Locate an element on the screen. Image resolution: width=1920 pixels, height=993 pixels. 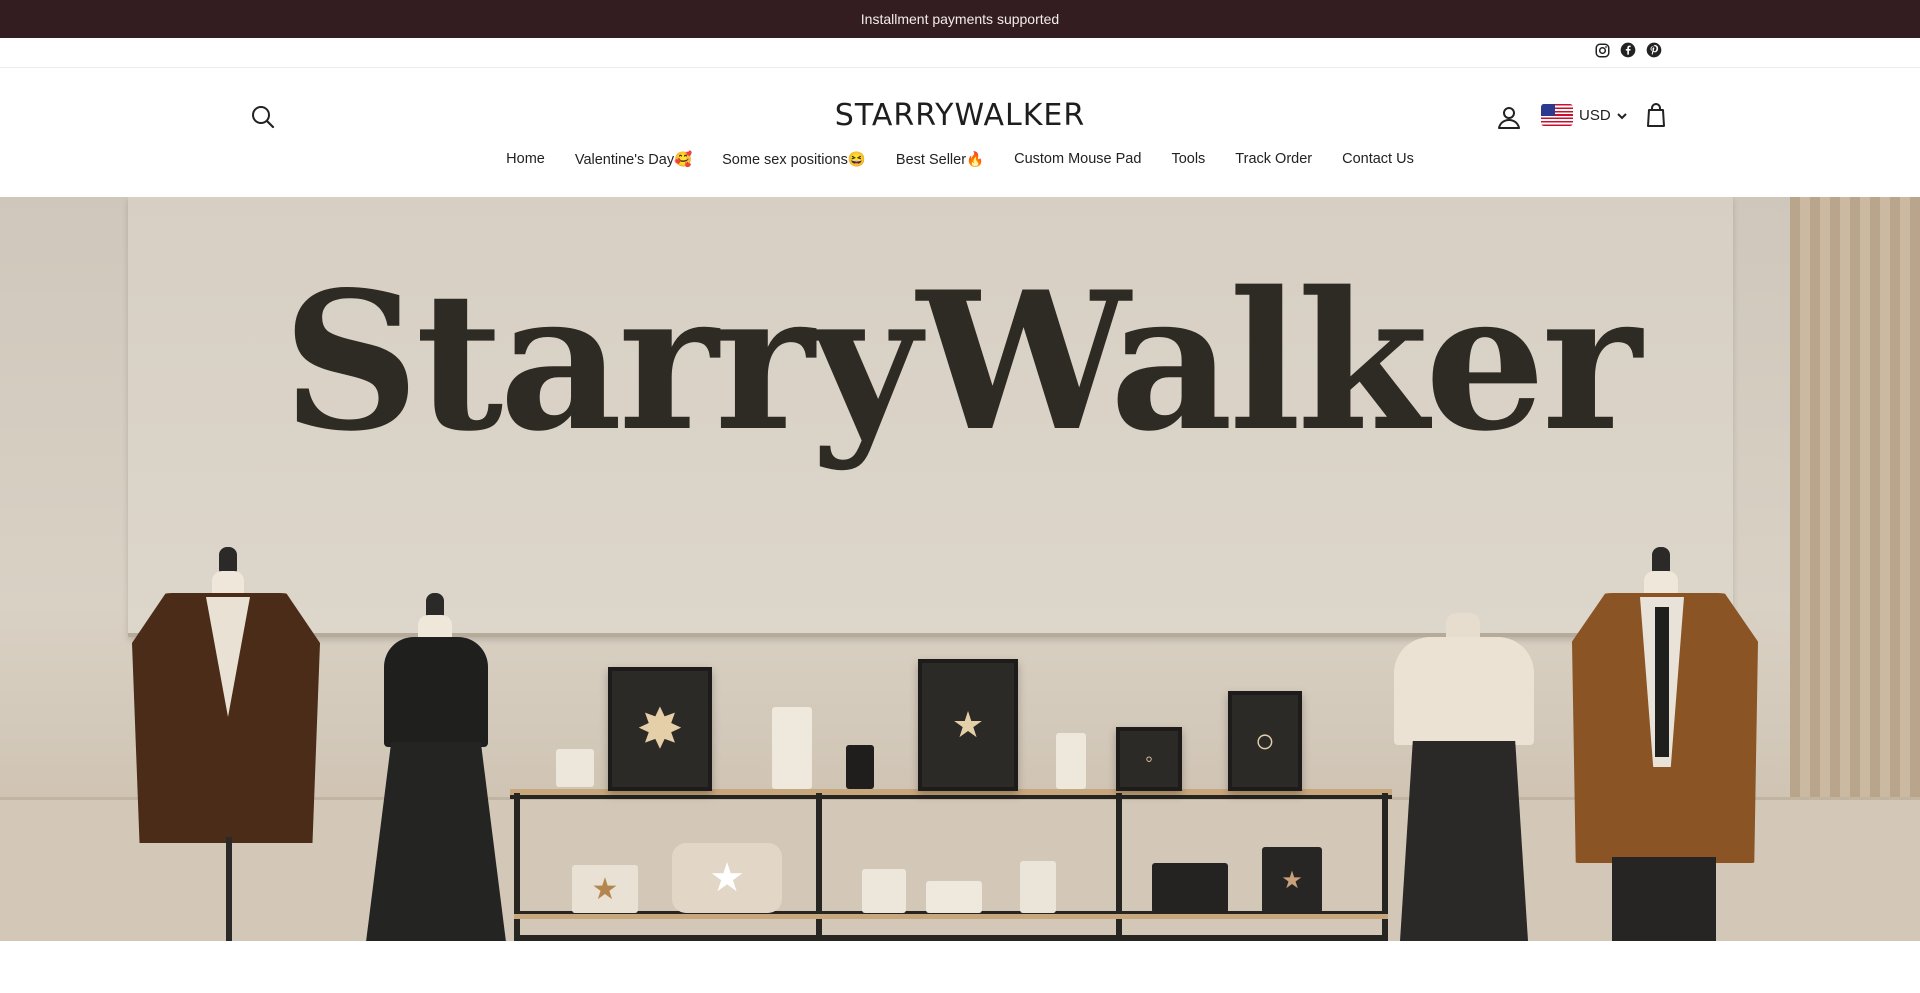
nav-item-best-seller: Best Seller🔥 is located at coordinates (940, 159).